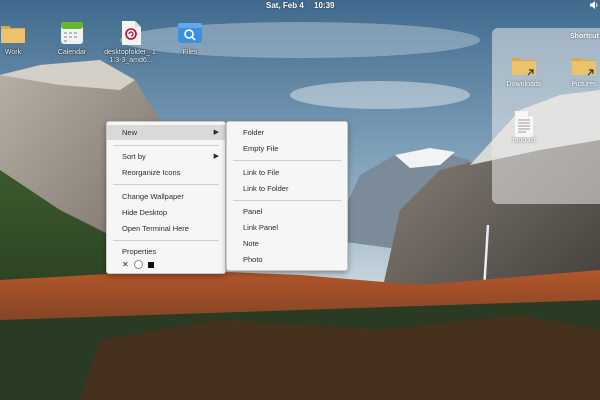 This screenshot has width=600, height=400. I want to click on submenu-item-panel: Panel, so click(287, 211).